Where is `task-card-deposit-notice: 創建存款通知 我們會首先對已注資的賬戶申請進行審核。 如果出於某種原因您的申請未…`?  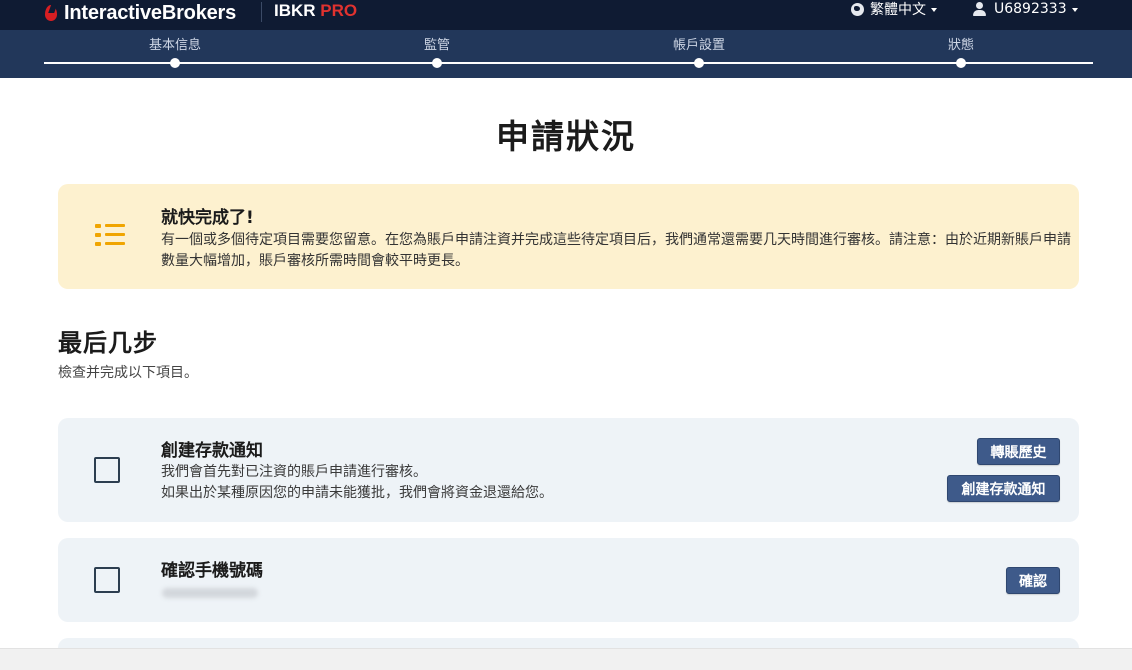 task-card-deposit-notice: 創建存款通知 我們會首先對已注資的賬戶申請進行審核。 如果出於某種原因您的申請未… is located at coordinates (568, 470).